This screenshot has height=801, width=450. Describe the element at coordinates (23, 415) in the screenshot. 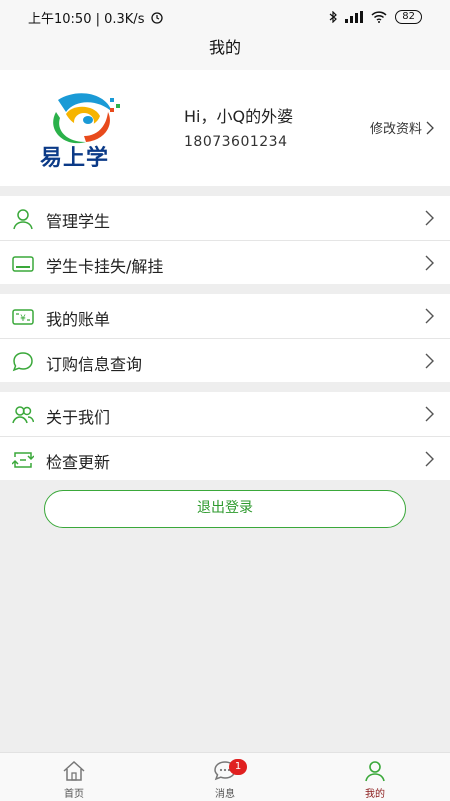

I see `group-icon` at that location.